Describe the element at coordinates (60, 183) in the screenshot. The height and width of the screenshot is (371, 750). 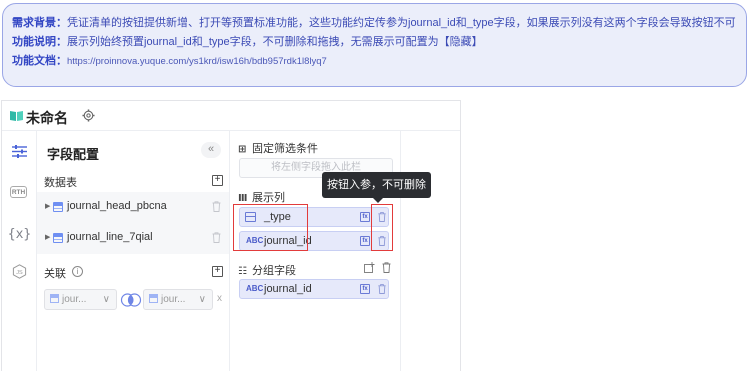
I see `datatable-label: 数据表` at that location.